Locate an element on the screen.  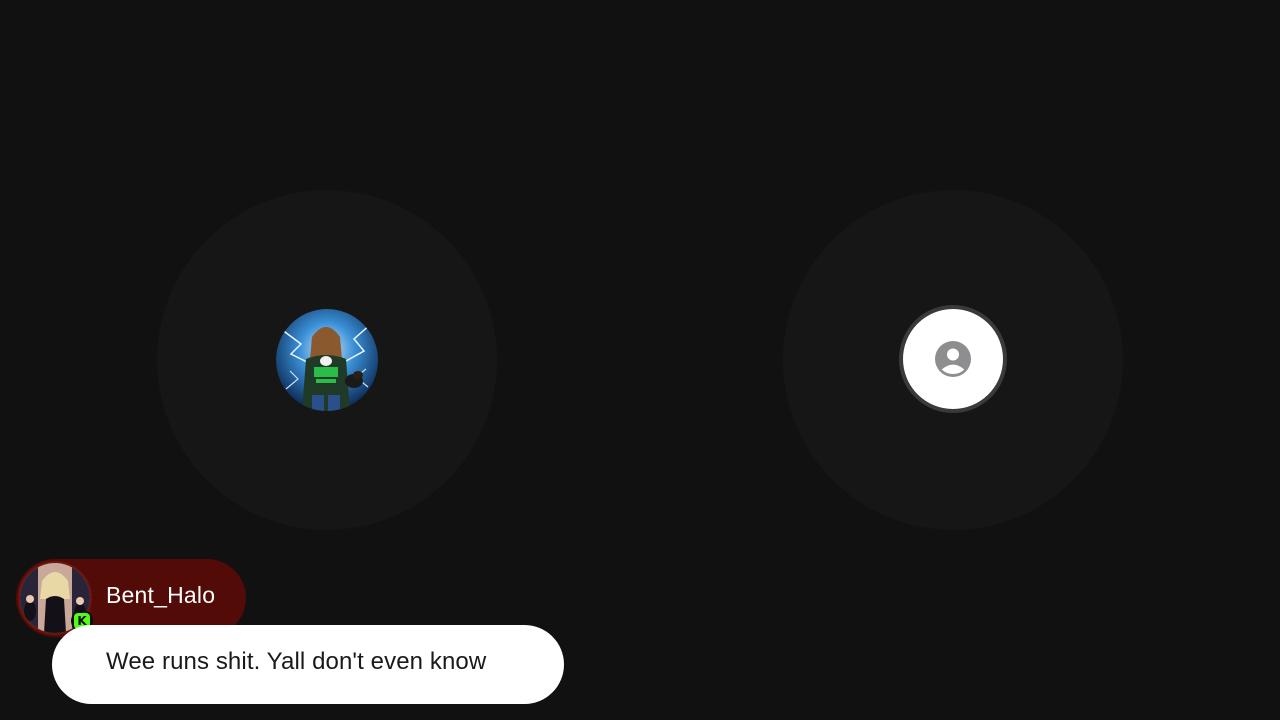
participant-avatar-default is located at coordinates (953, 359).